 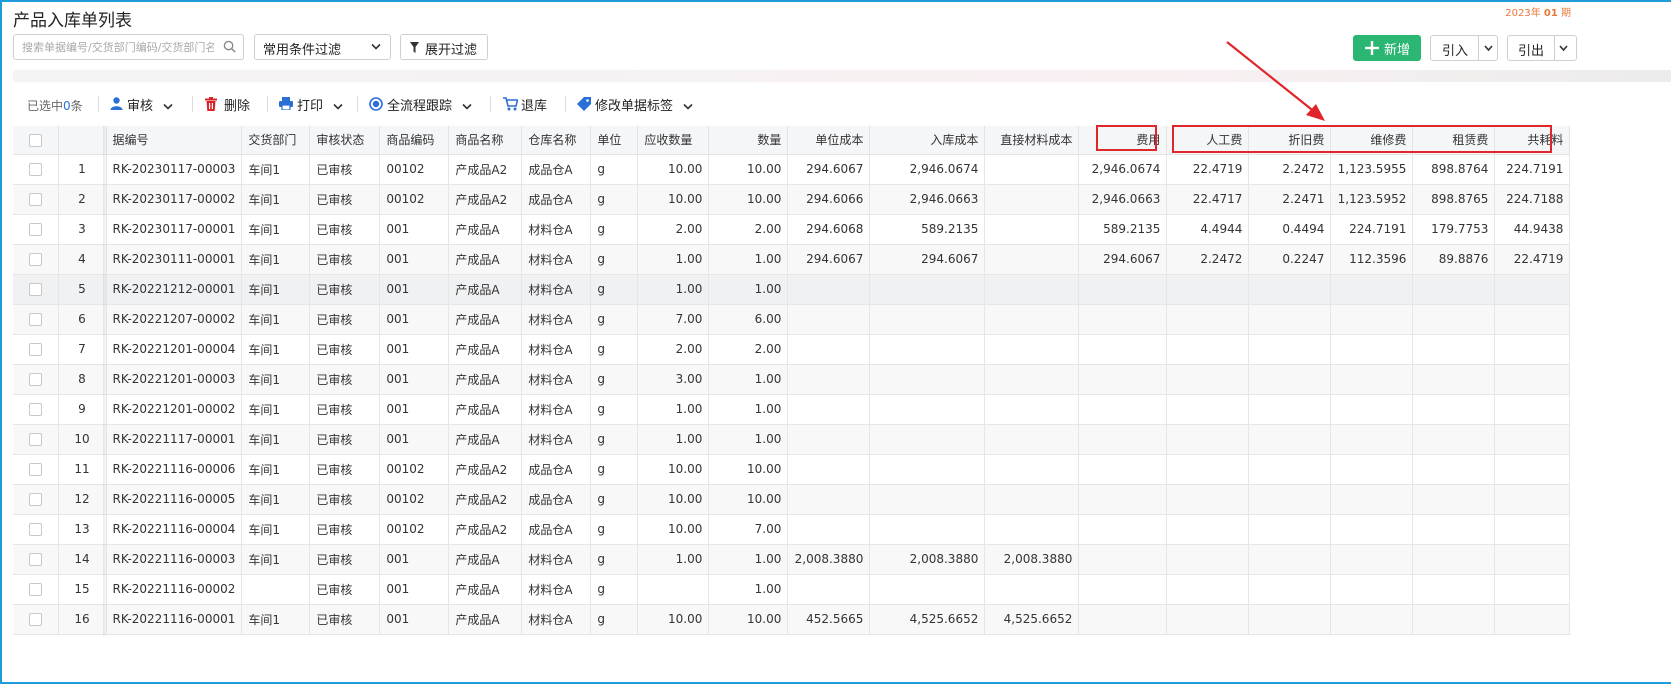 What do you see at coordinates (114, 47) in the screenshot?
I see `search-input` at bounding box center [114, 47].